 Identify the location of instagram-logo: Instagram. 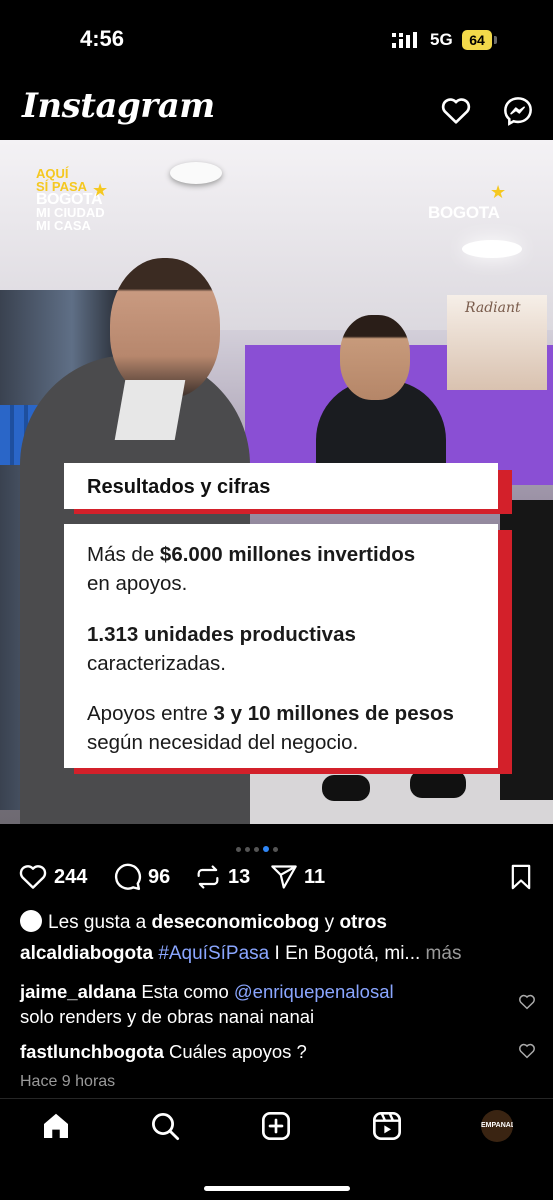
(118, 106).